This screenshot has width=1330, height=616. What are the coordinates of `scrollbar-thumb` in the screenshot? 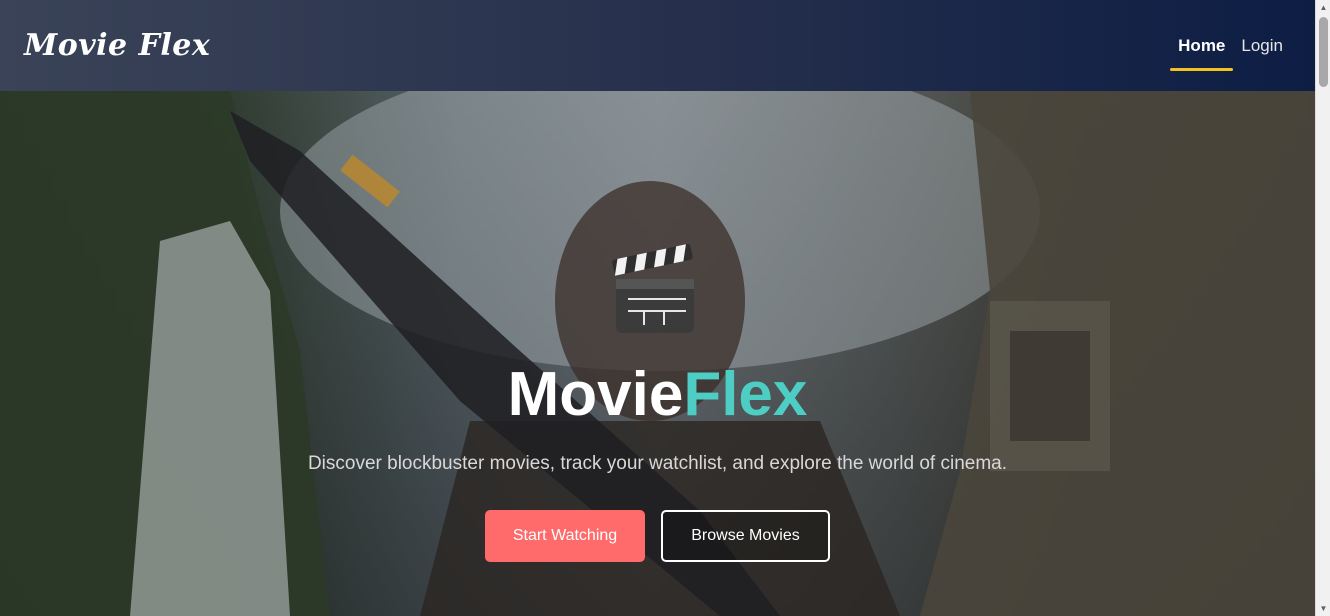 It's located at (1323, 52).